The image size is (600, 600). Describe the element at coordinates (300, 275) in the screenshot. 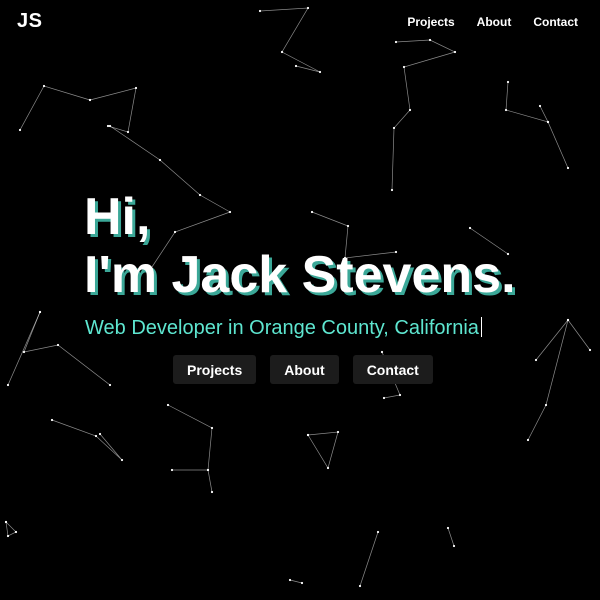

I see `hero-name: I'm Jack Stevens.` at that location.